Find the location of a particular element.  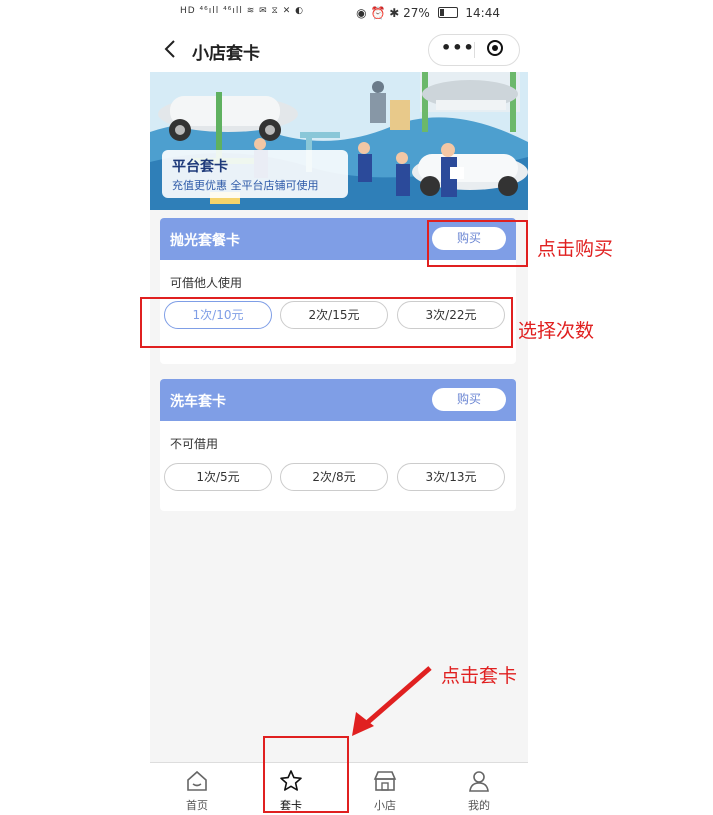

tab-home: 首页 is located at coordinates (197, 789).